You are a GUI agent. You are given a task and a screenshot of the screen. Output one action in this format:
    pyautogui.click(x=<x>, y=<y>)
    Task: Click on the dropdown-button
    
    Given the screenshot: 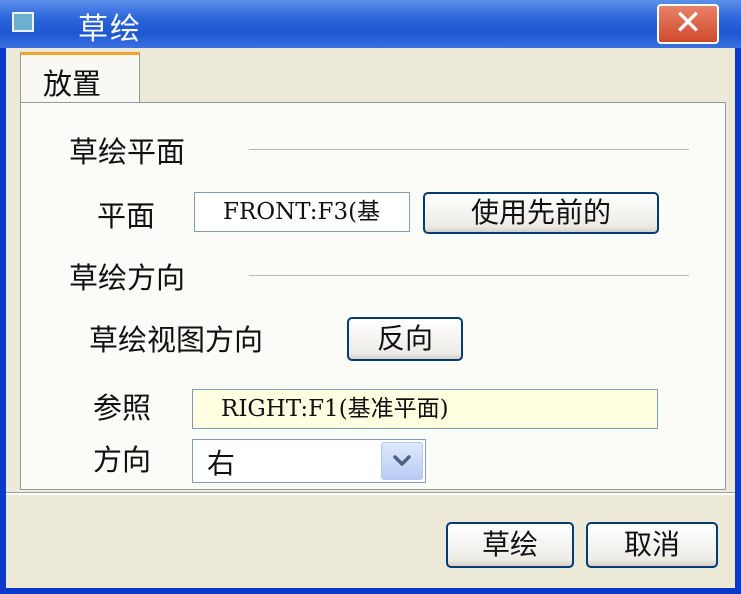 What is the action you would take?
    pyautogui.click(x=402, y=461)
    